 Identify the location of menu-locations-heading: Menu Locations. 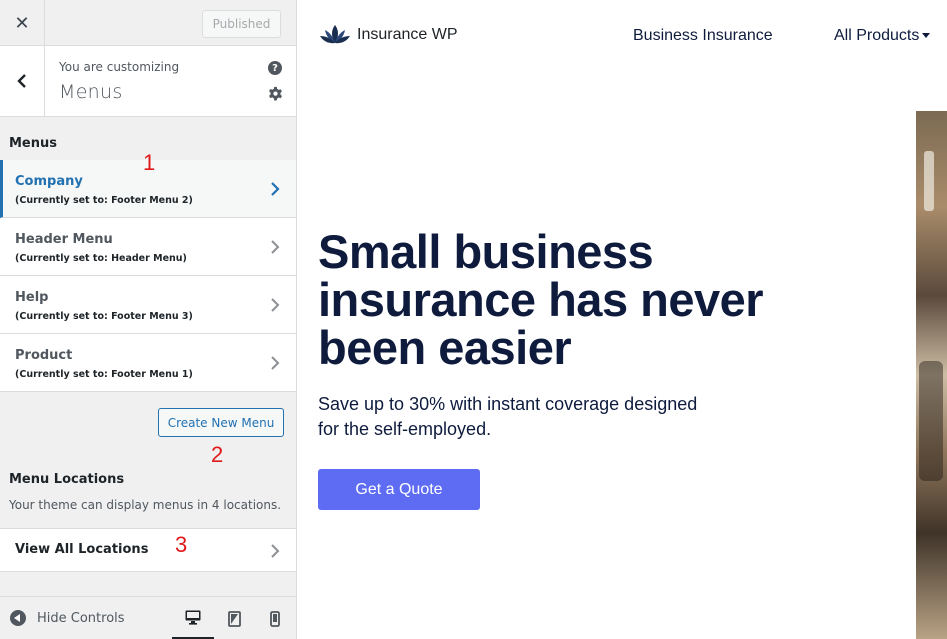
(67, 479).